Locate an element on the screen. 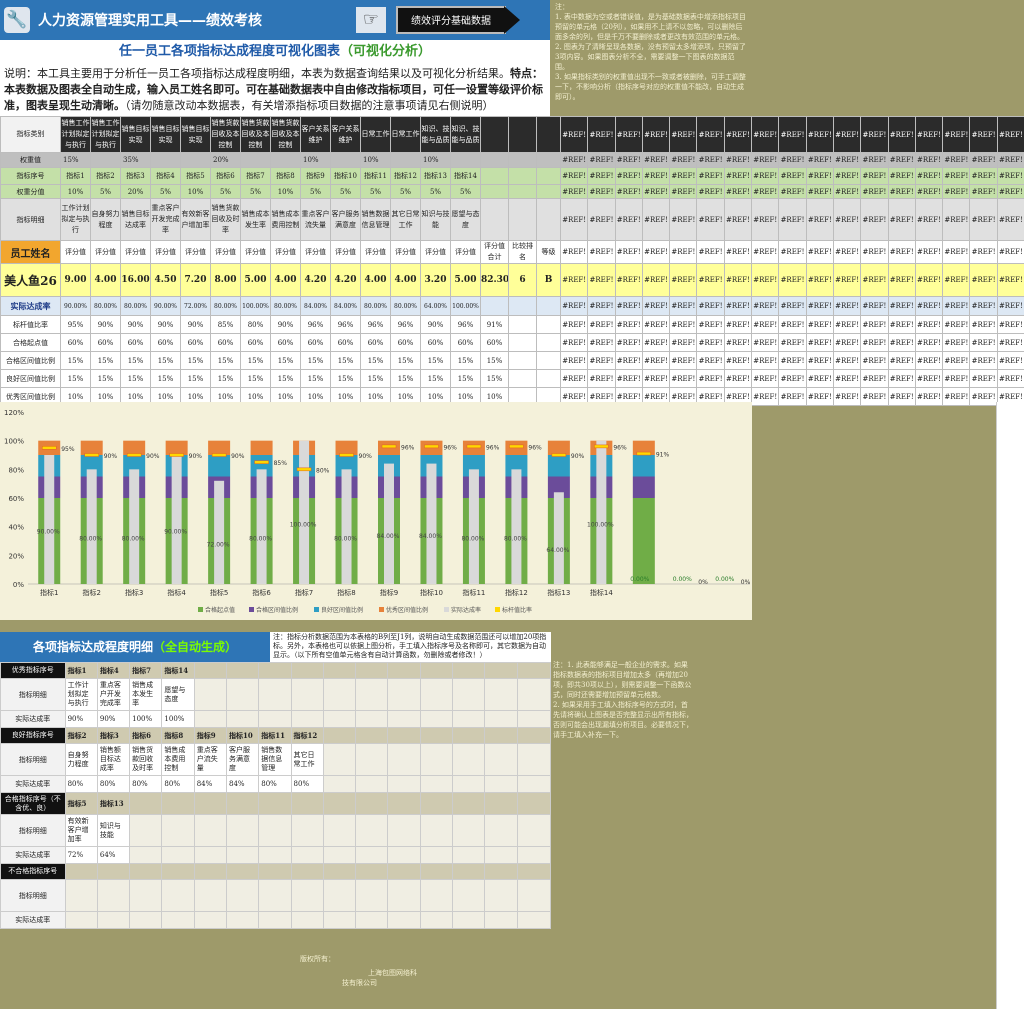 This screenshot has height=1009, width=1024. score-cell: 4.20 is located at coordinates (315, 280).